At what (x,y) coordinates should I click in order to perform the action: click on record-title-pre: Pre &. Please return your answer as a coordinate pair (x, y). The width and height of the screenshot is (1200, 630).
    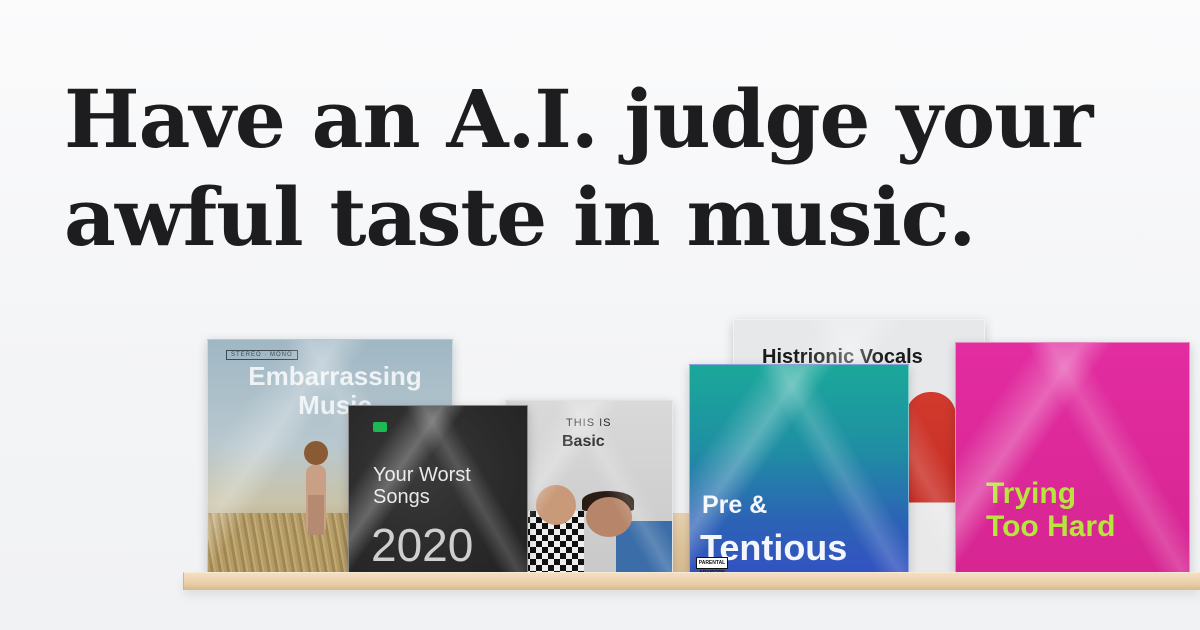
    Looking at the image, I should click on (735, 505).